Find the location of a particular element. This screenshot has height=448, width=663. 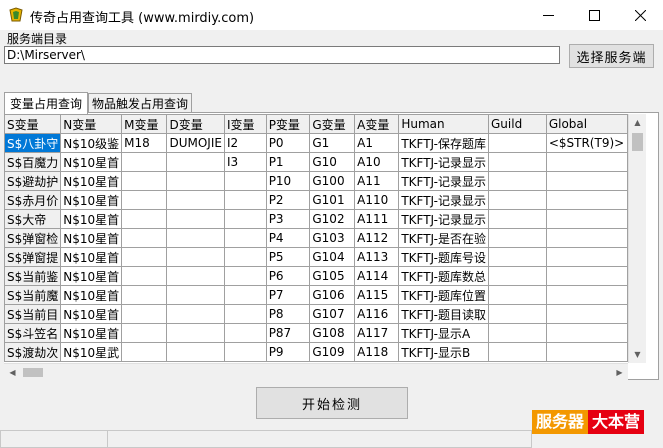

table-cell: S$斗笠名 is located at coordinates (33, 333).